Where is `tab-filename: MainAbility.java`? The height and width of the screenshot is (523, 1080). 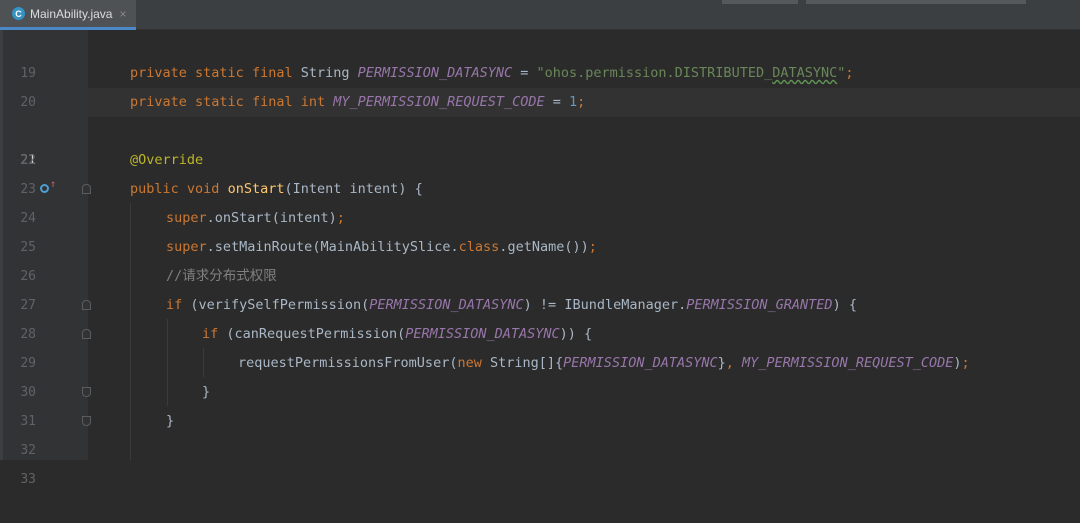 tab-filename: MainAbility.java is located at coordinates (71, 13).